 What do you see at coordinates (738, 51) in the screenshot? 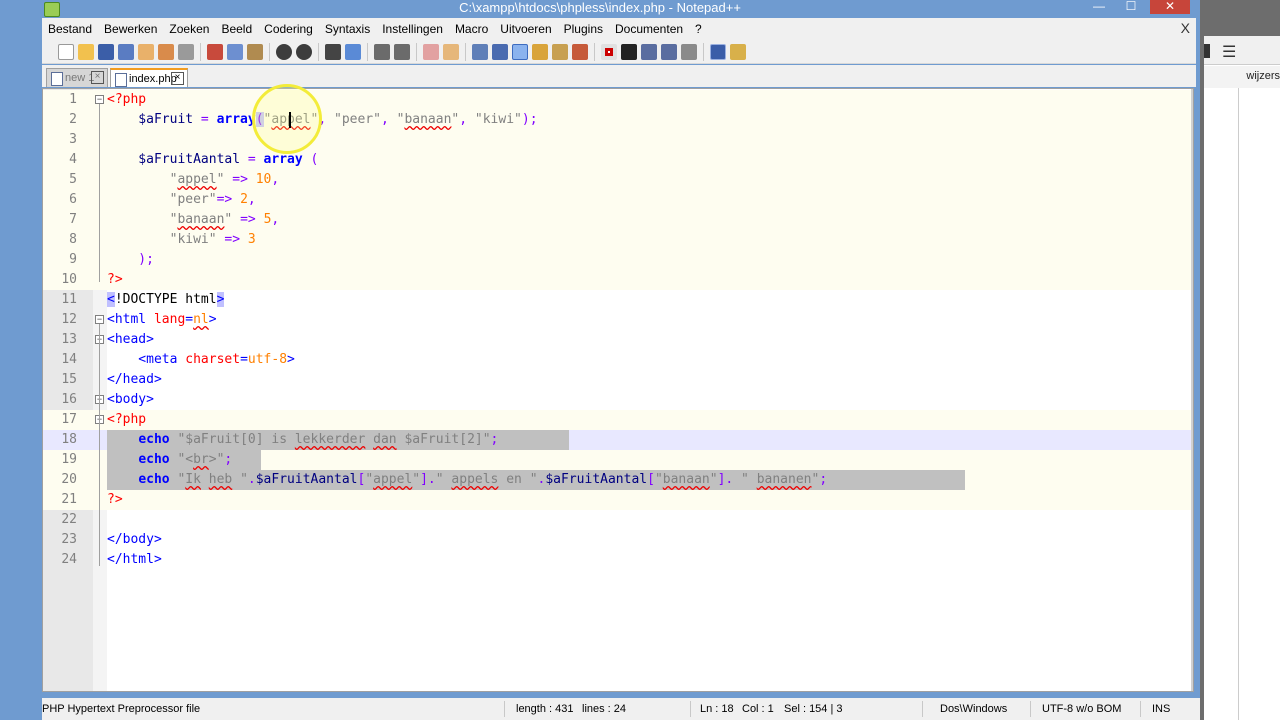
I see `plugin-icon` at bounding box center [738, 51].